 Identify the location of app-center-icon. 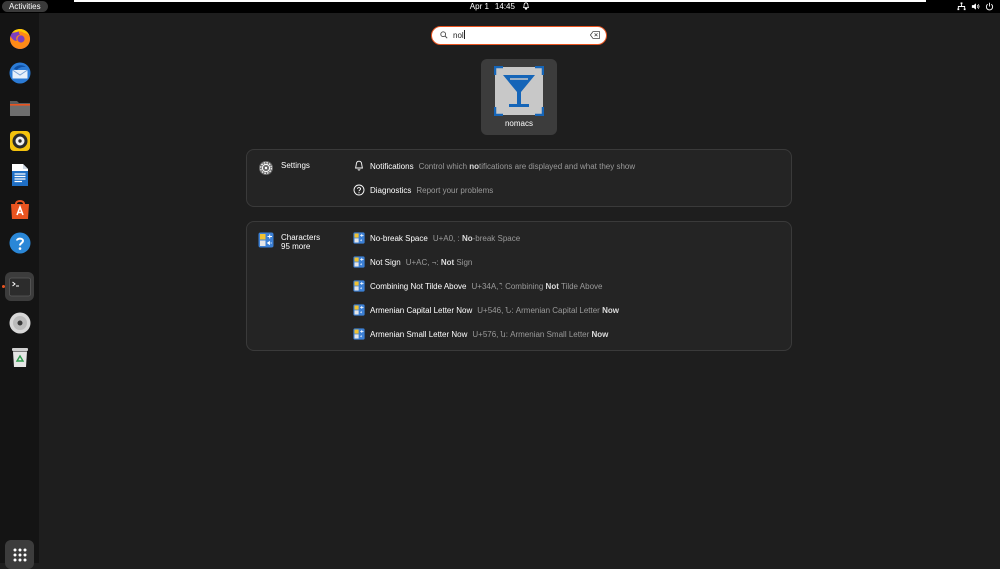
(19, 209).